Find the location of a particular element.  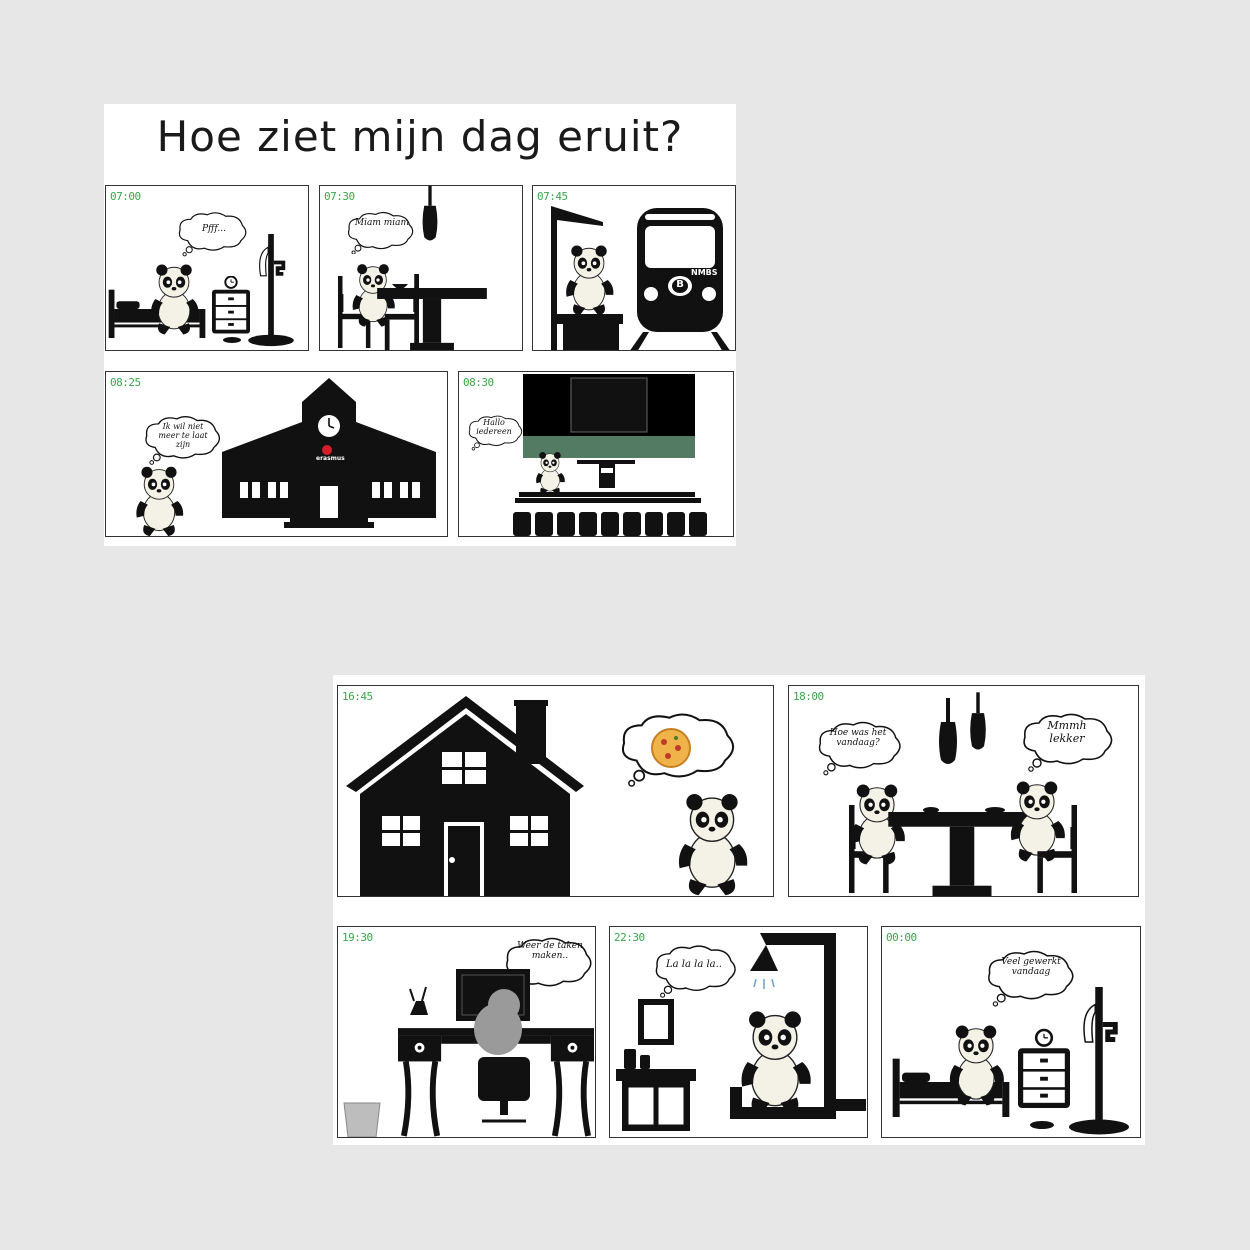

breakfast-scene is located at coordinates (412, 268).